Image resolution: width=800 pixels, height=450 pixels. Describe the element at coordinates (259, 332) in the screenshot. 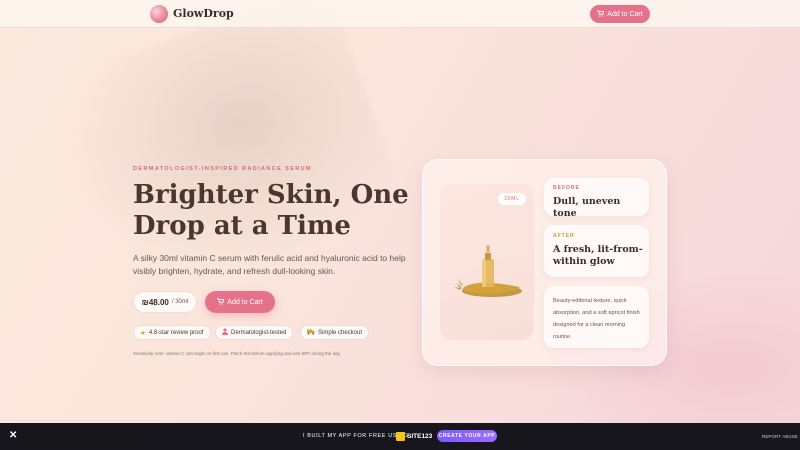

I see `badge-label: Dermatologist-tested` at that location.